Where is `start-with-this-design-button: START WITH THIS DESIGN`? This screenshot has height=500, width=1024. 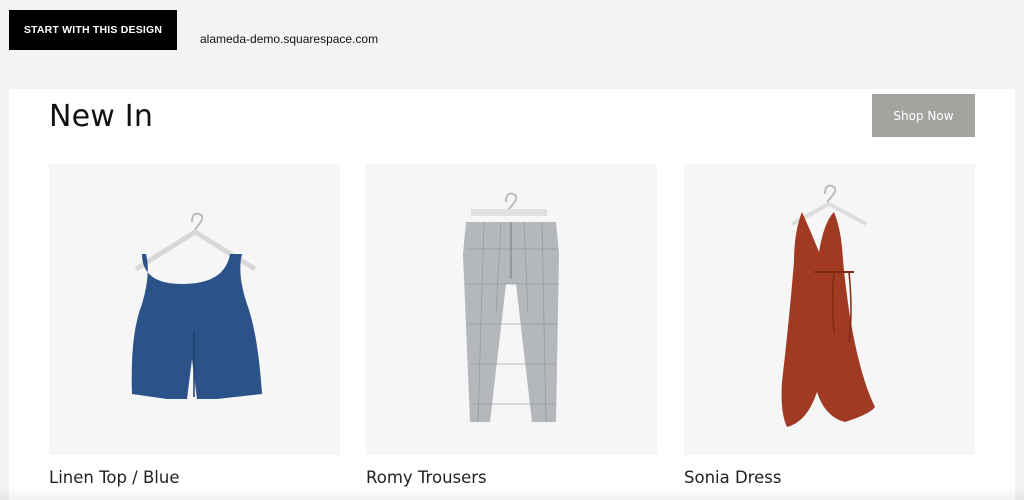
start-with-this-design-button: START WITH THIS DESIGN is located at coordinates (93, 30).